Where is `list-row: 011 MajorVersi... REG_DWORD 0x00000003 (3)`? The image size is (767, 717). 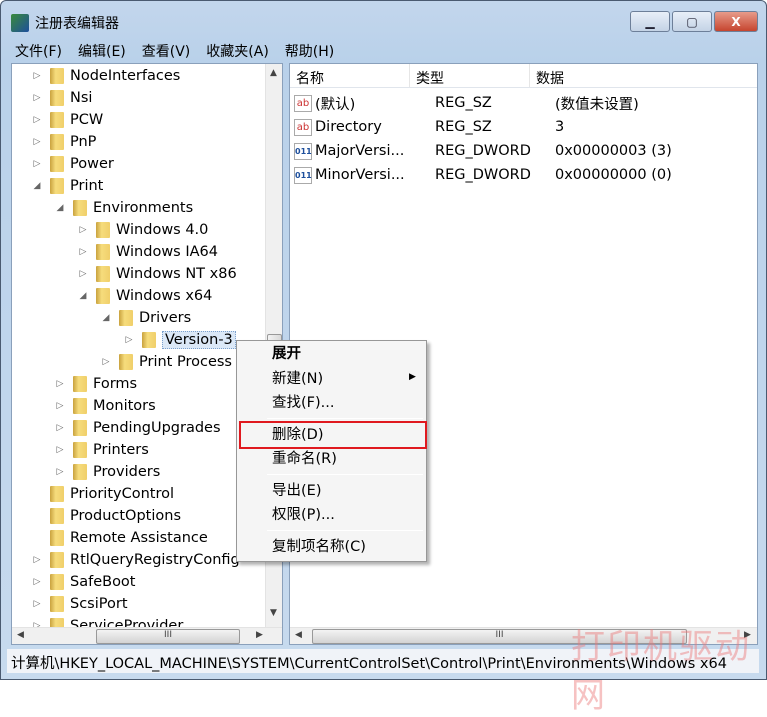
list-row: 011 MajorVersi... REG_DWORD 0x00000003 (3) is located at coordinates (483, 151).